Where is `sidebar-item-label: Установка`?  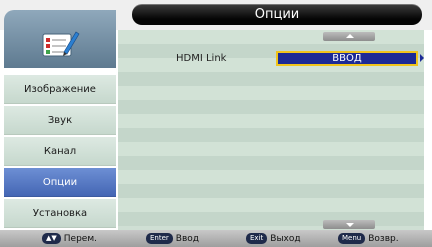 sidebar-item-label: Установка is located at coordinates (60, 213).